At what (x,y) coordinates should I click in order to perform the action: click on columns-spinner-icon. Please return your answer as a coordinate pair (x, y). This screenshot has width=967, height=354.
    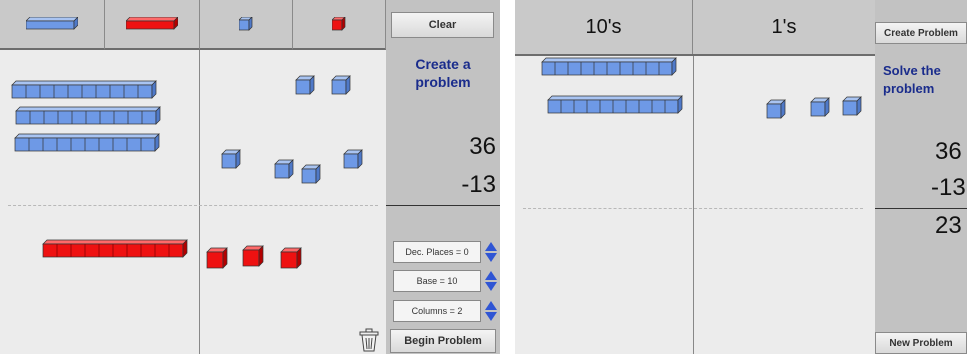
    Looking at the image, I should click on (491, 311).